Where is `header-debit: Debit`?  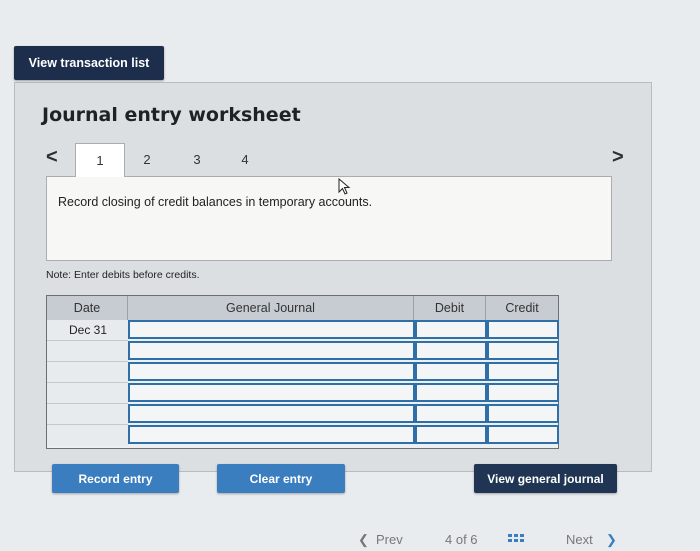 header-debit: Debit is located at coordinates (450, 308).